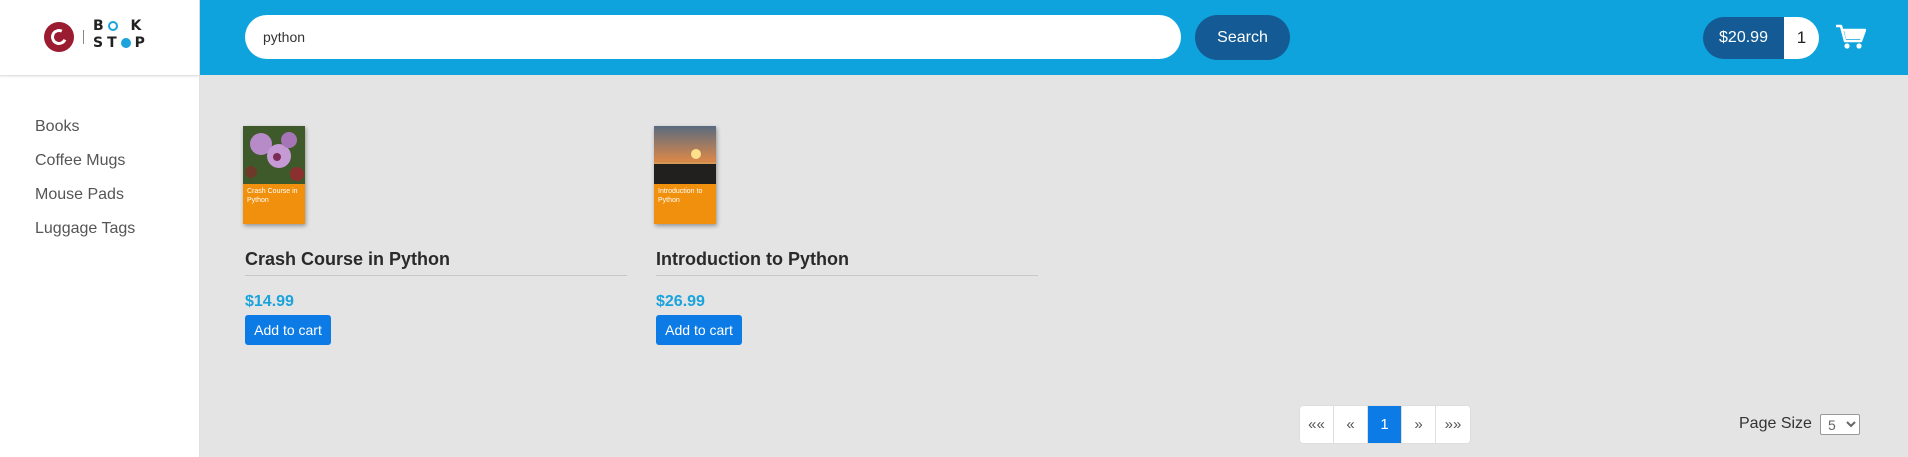 This screenshot has height=457, width=1908. I want to click on current-page-button: 1, so click(1385, 424).